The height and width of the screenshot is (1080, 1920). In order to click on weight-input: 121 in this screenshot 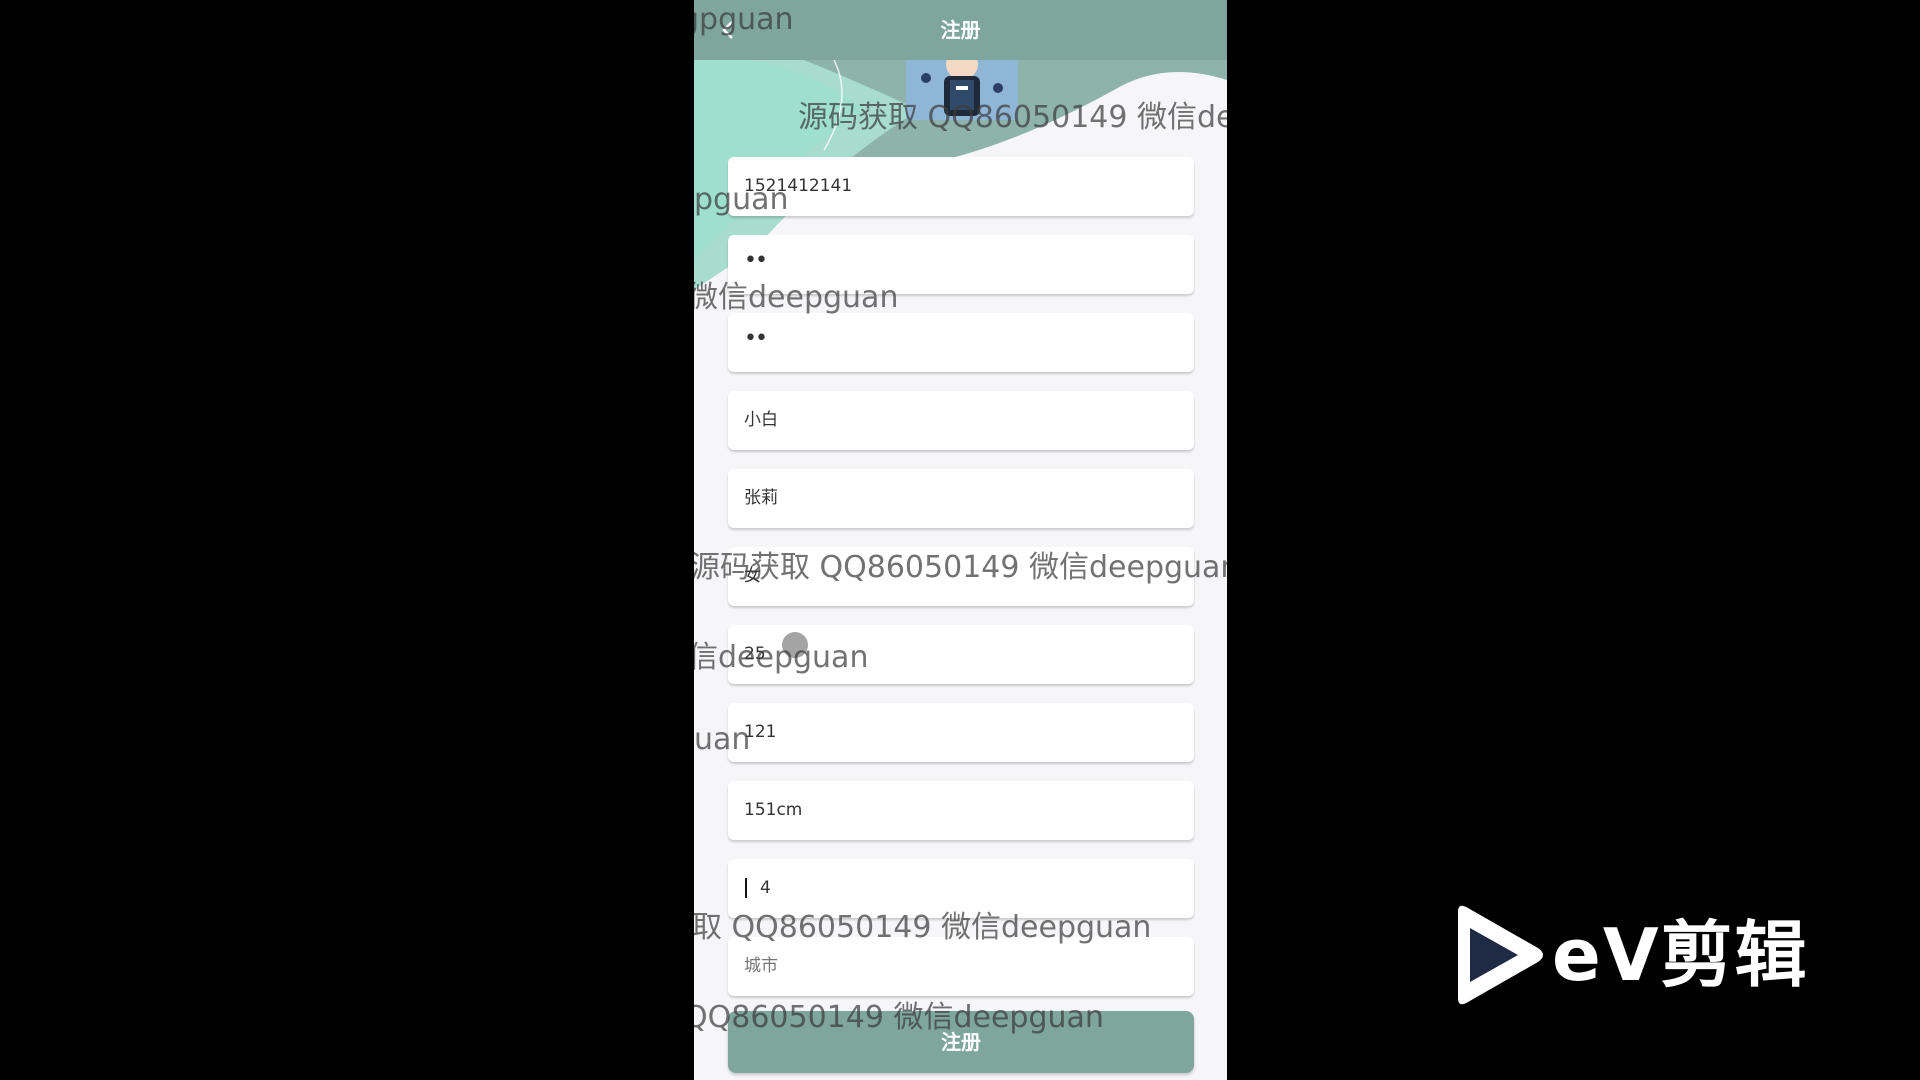, I will do `click(961, 732)`.